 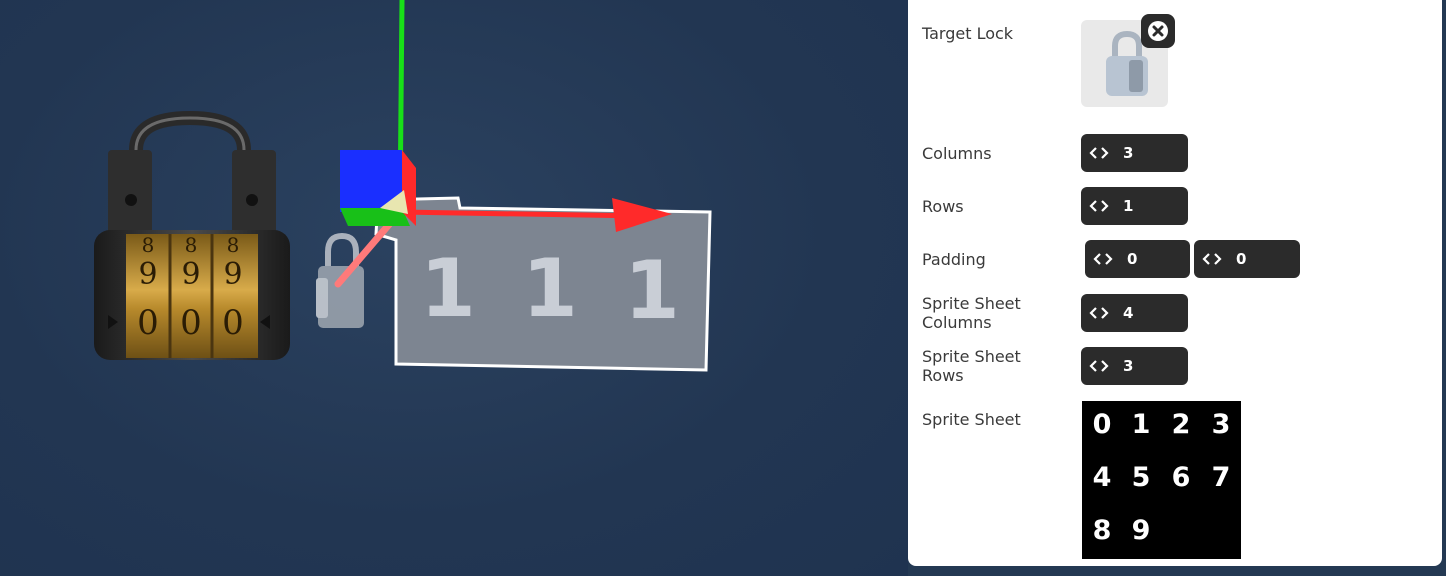 What do you see at coordinates (1141, 477) in the screenshot?
I see `sprite-digit: 5` at bounding box center [1141, 477].